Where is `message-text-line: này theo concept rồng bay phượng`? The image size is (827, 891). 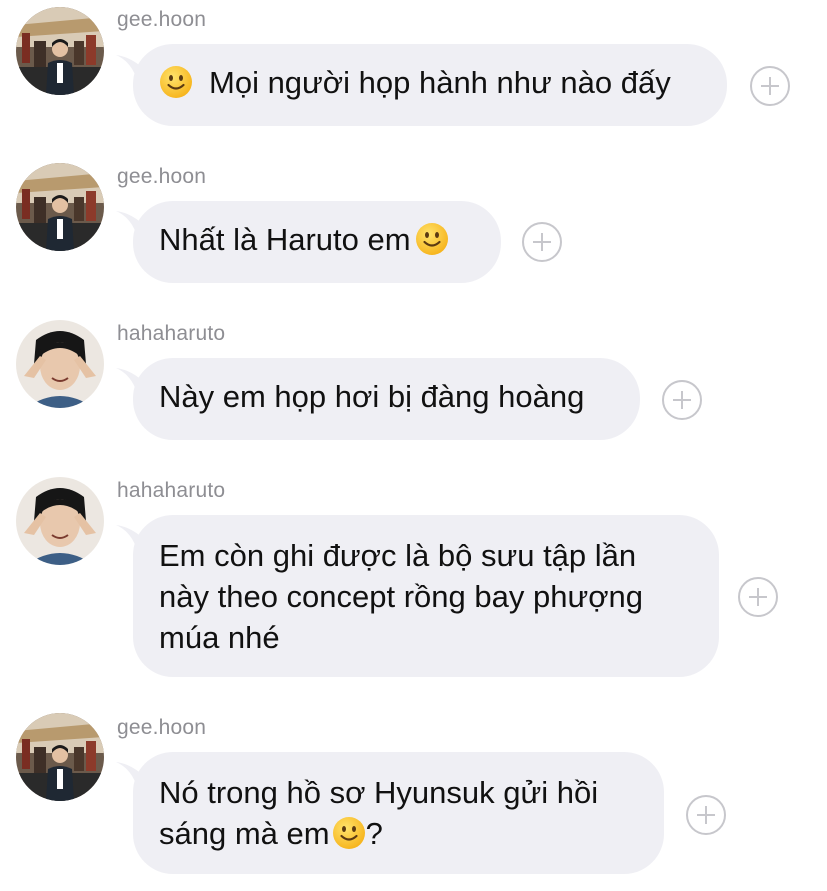 message-text-line: này theo concept rồng bay phượng is located at coordinates (401, 596).